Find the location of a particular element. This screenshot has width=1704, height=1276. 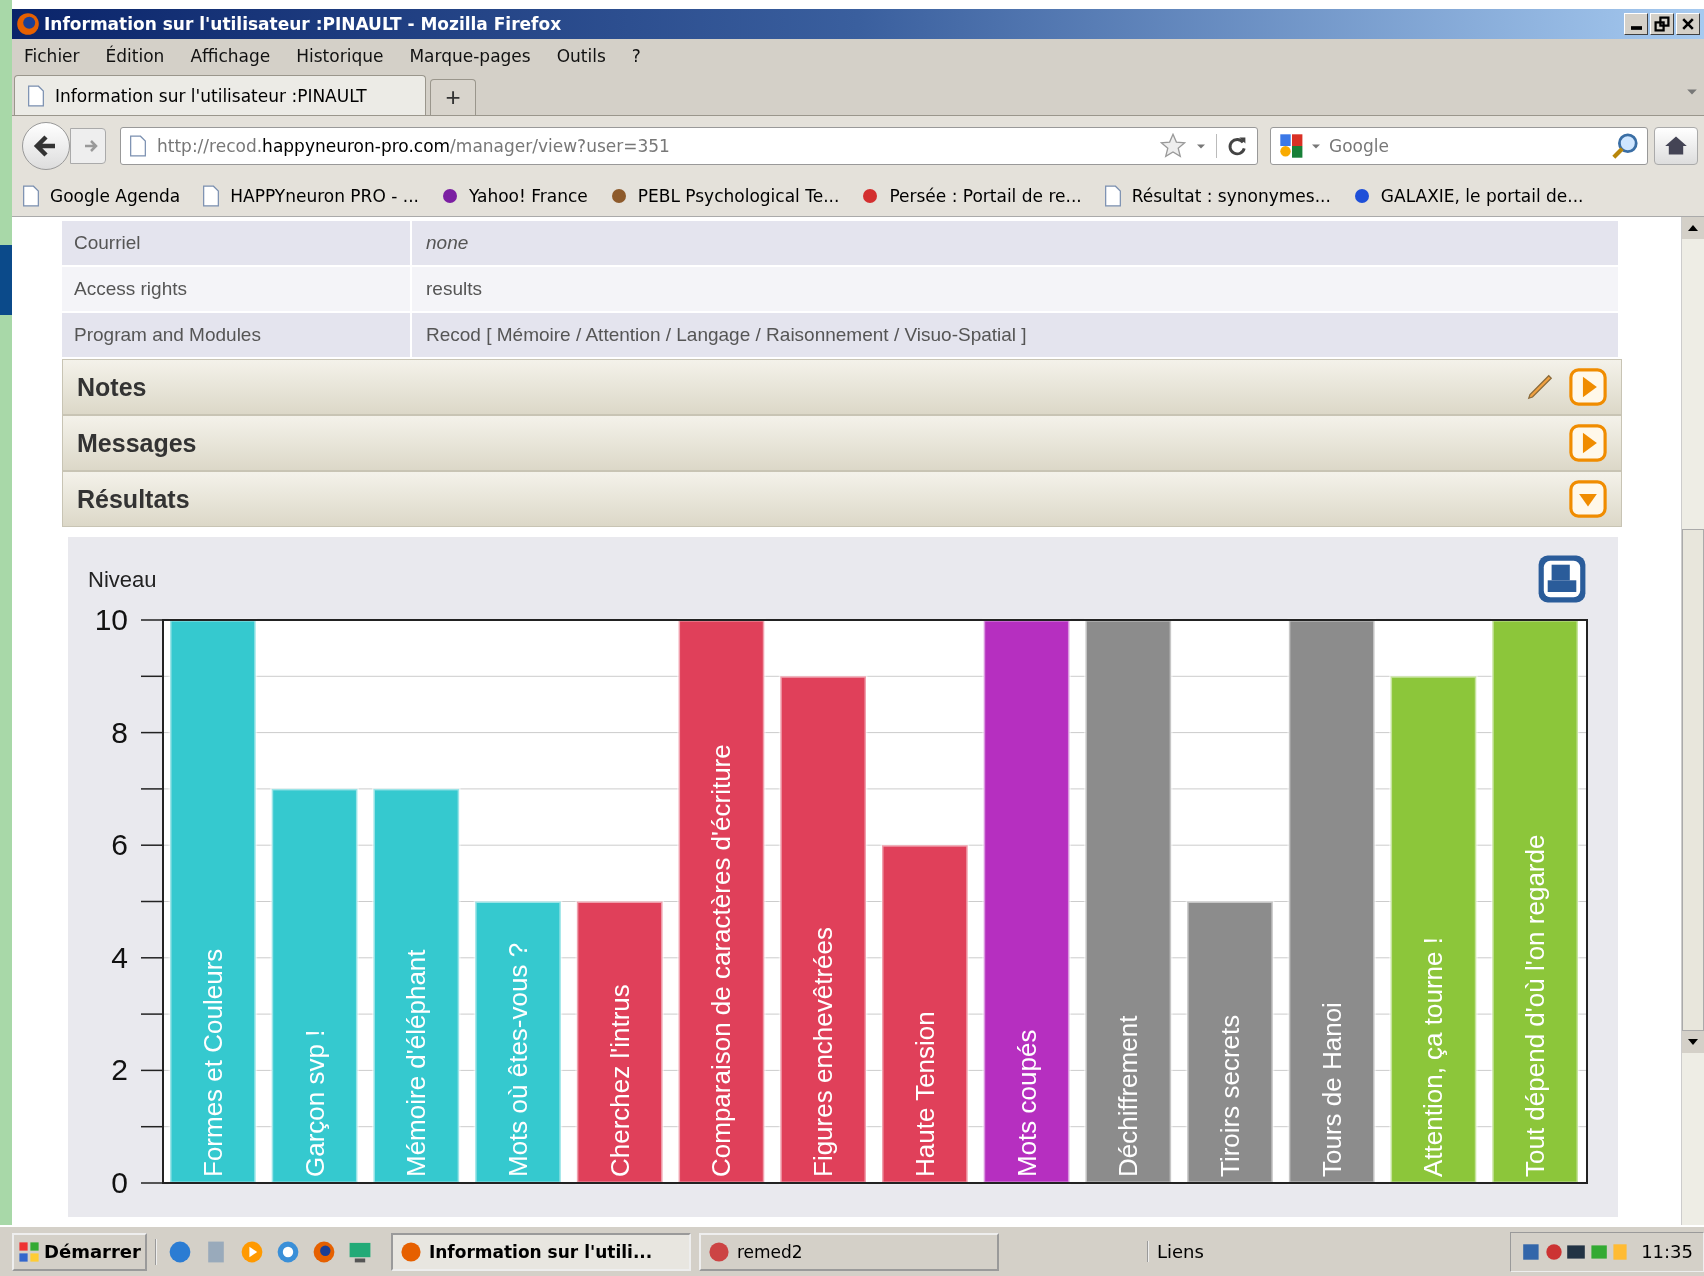

bar-label: Garçon svp ! is located at coordinates (314, 1103).